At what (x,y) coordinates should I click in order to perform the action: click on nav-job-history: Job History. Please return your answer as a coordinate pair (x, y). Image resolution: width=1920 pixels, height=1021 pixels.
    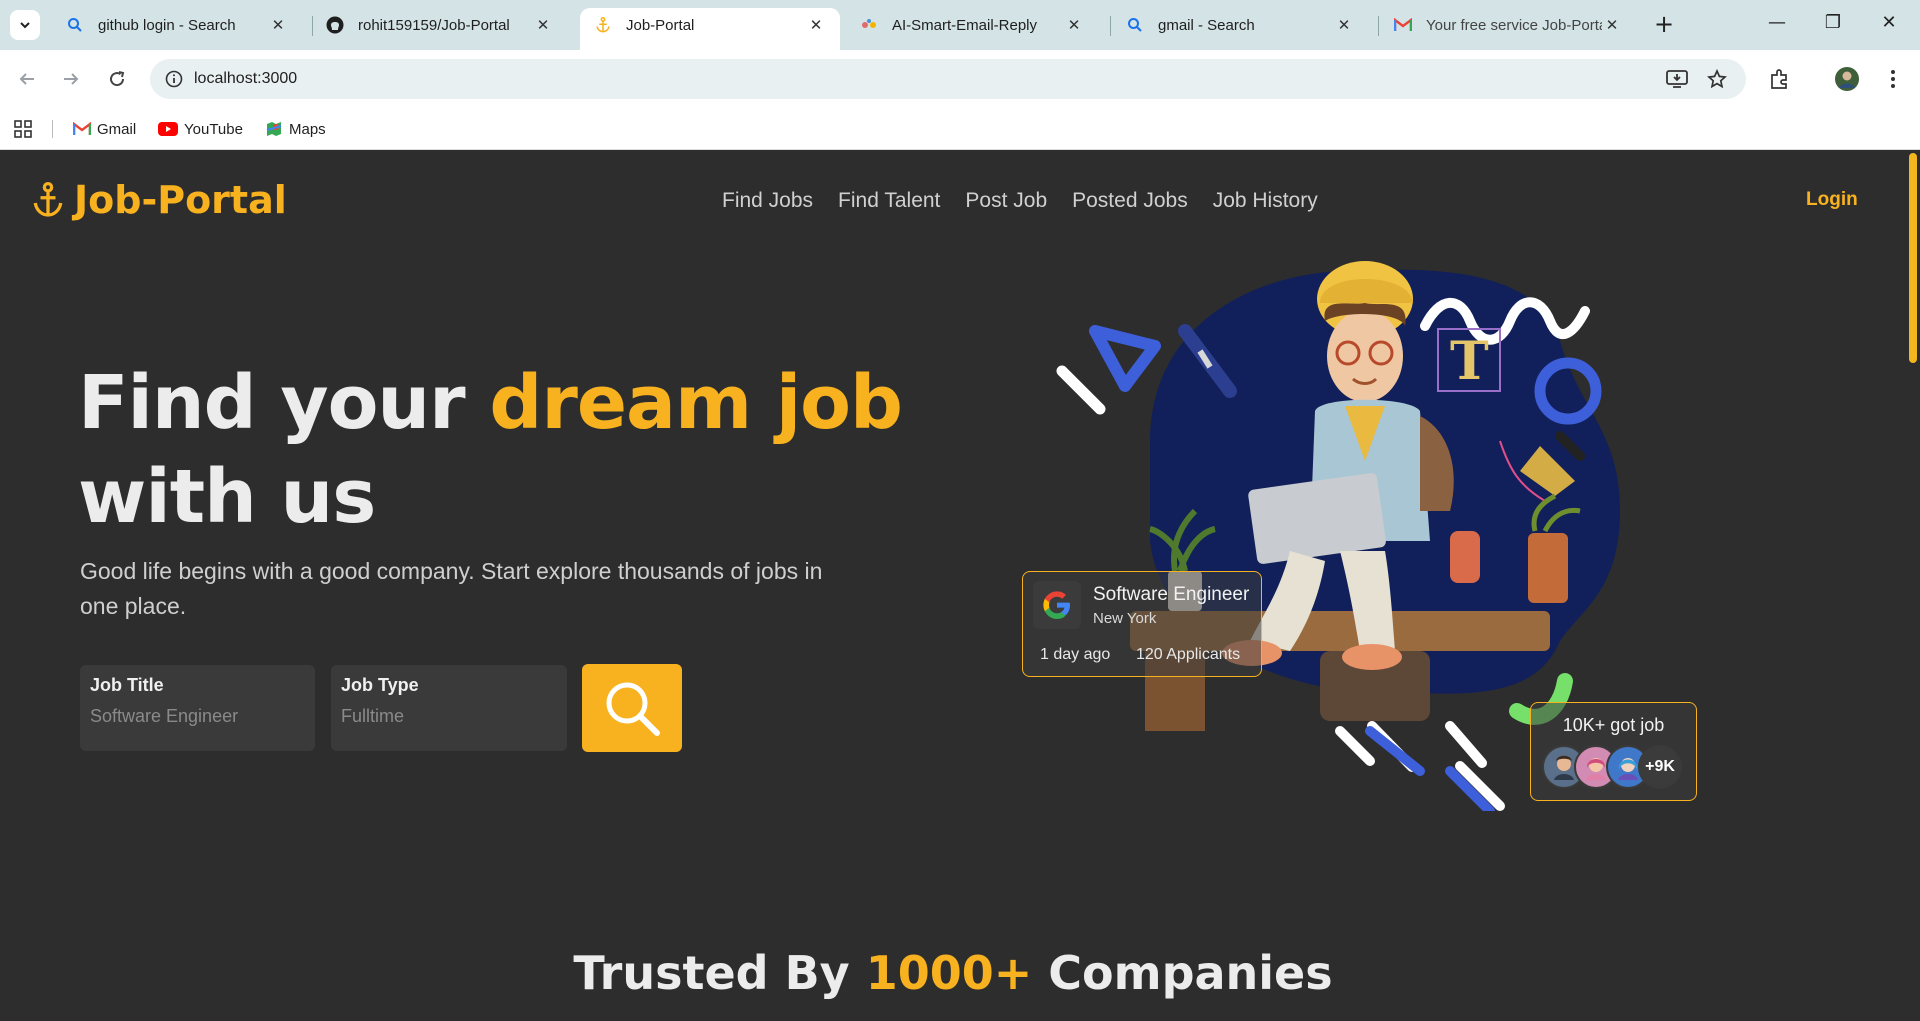
    Looking at the image, I should click on (1265, 201).